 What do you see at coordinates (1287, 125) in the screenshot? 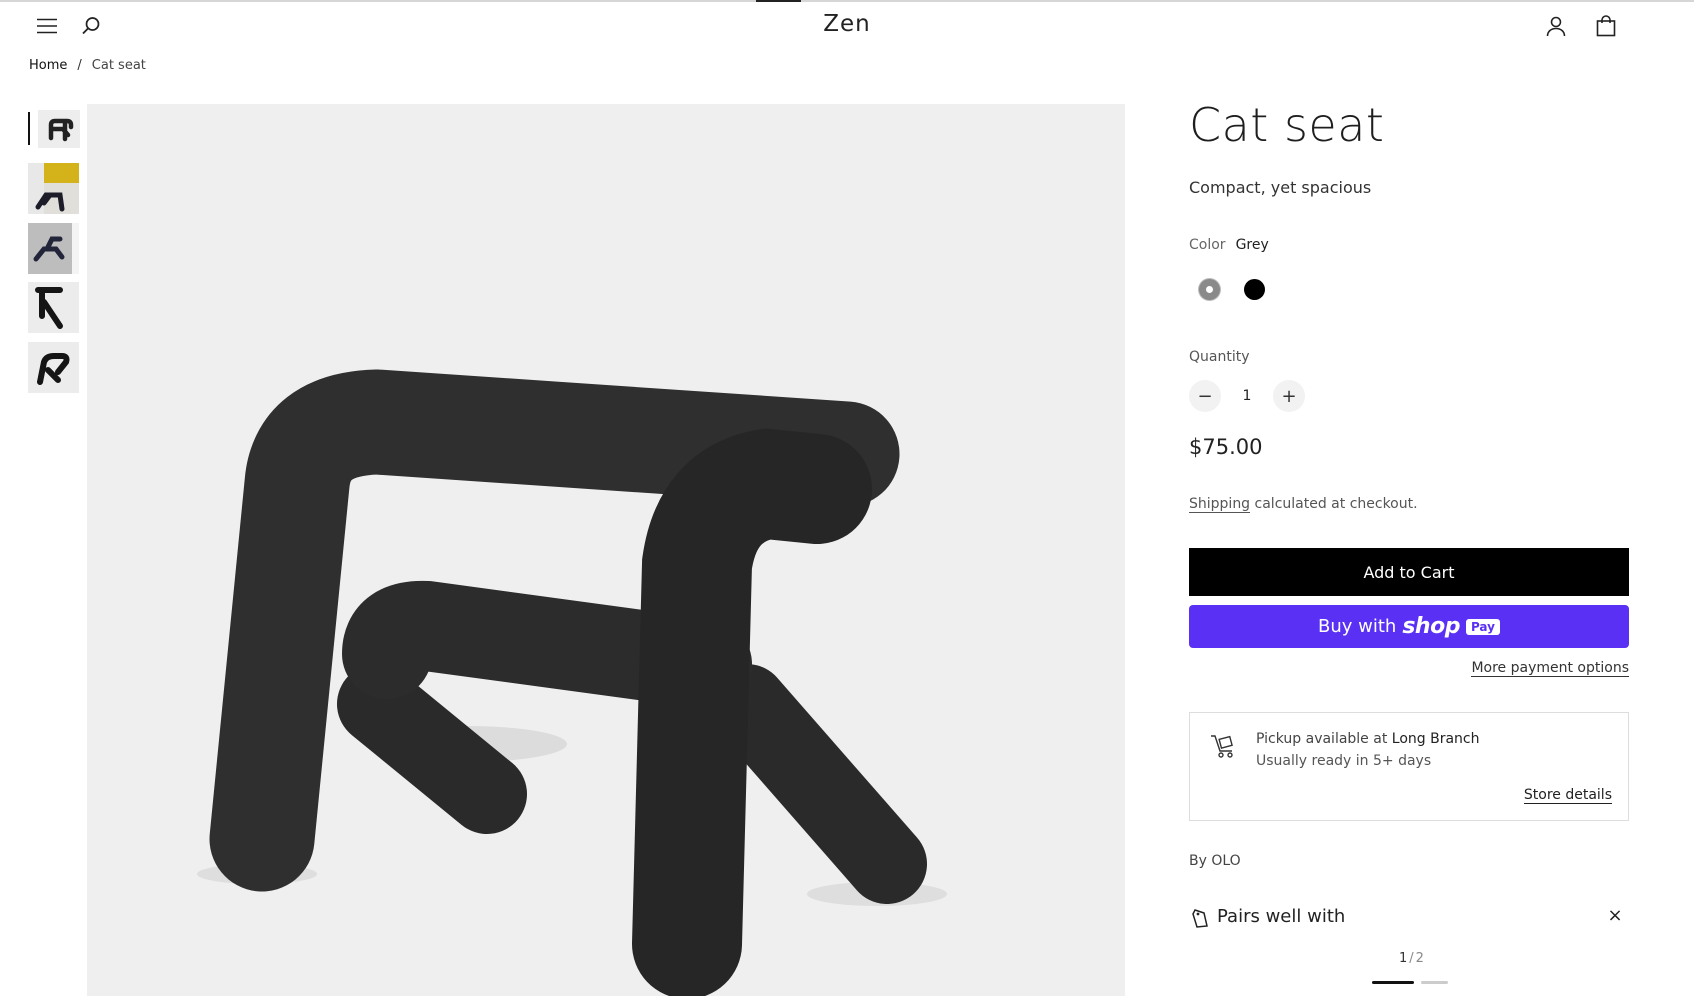
I see `product-title: Cat seat` at bounding box center [1287, 125].